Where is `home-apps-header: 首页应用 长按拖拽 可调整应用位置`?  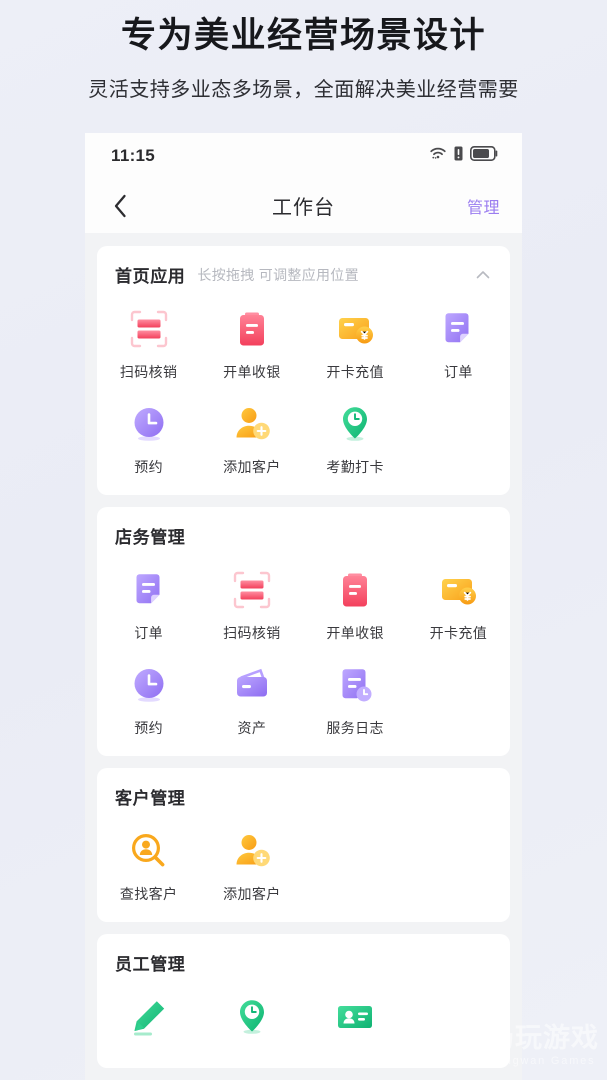 home-apps-header: 首页应用 长按拖拽 可调整应用位置 is located at coordinates (303, 274).